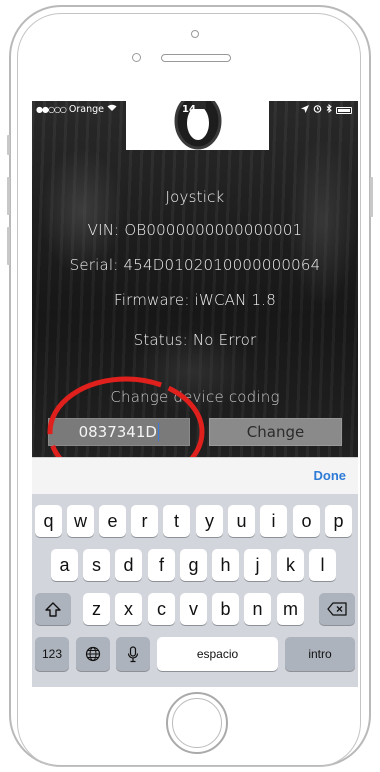 Image resolution: width=380 pixels, height=772 pixels. Describe the element at coordinates (257, 609) in the screenshot. I see `key-n: n` at that location.